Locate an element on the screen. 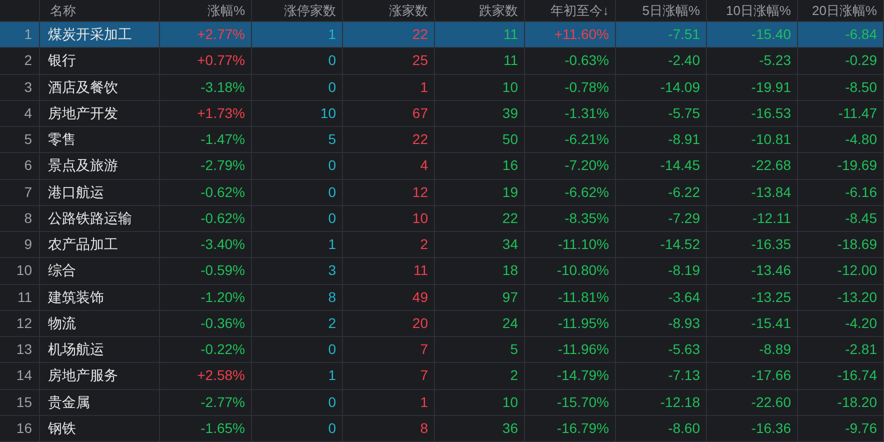 The image size is (884, 442). table-cell-text: 农产品加工 is located at coordinates (82, 244).